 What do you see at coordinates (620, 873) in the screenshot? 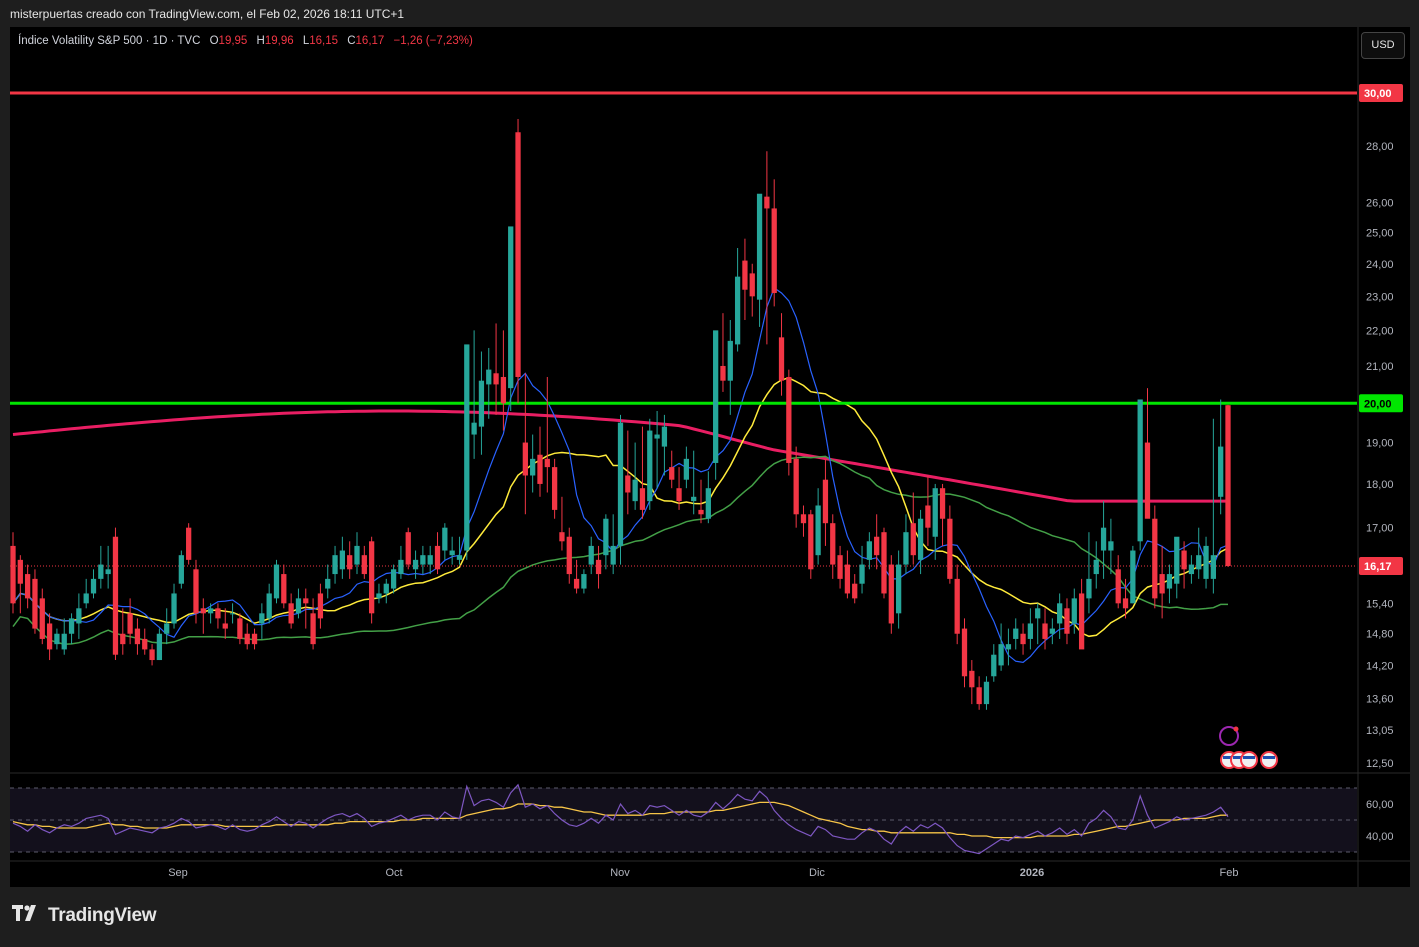
I see `time-tick-label: Nov` at bounding box center [620, 873].